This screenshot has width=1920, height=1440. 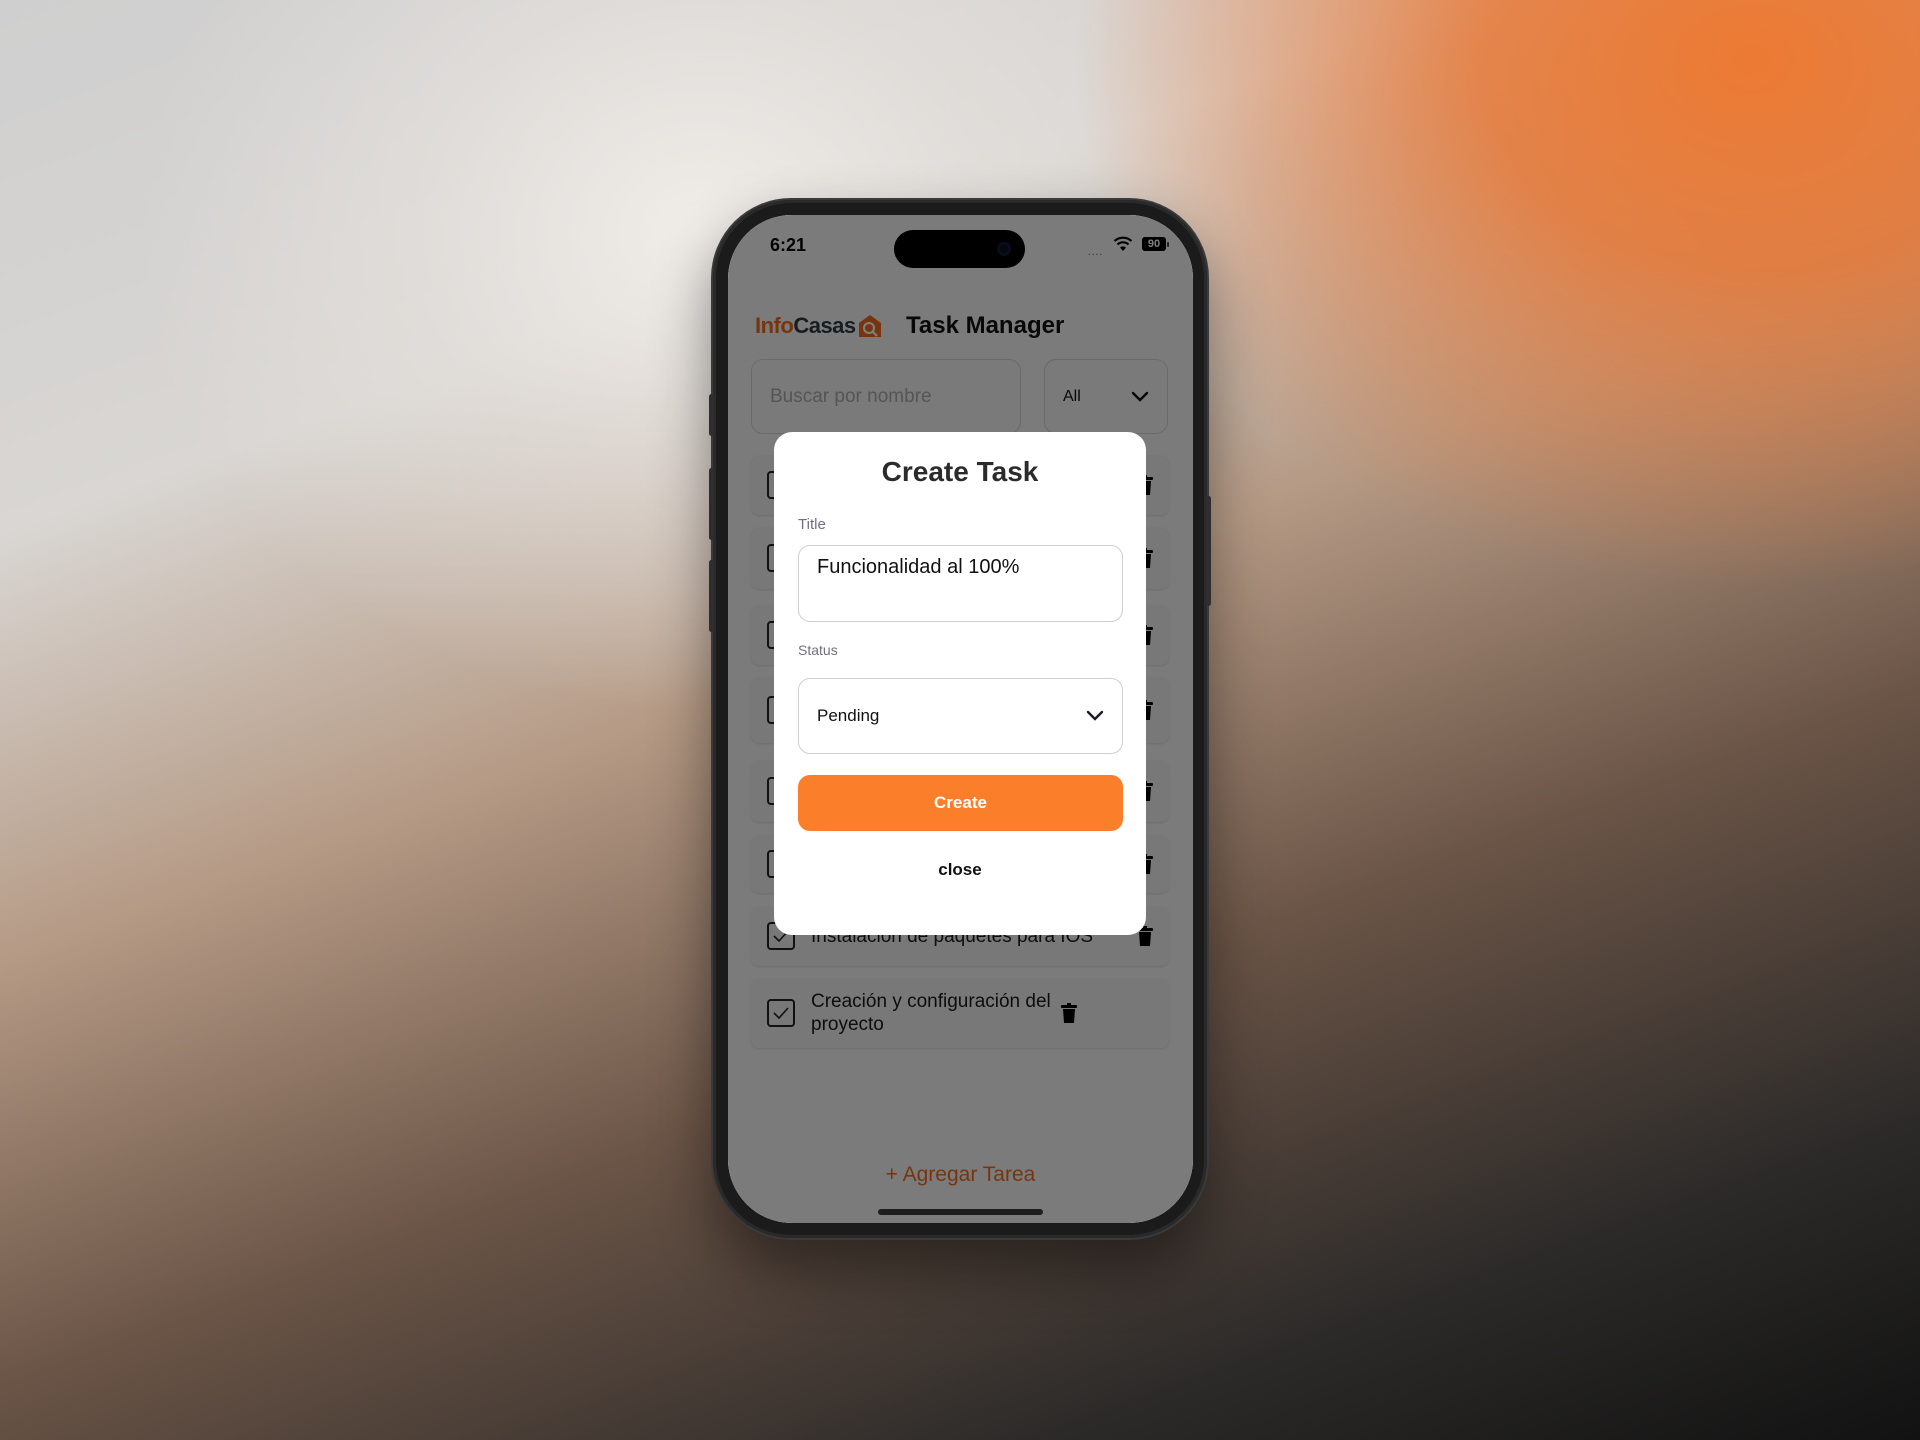 What do you see at coordinates (711, 504) in the screenshot?
I see `volume-up-button` at bounding box center [711, 504].